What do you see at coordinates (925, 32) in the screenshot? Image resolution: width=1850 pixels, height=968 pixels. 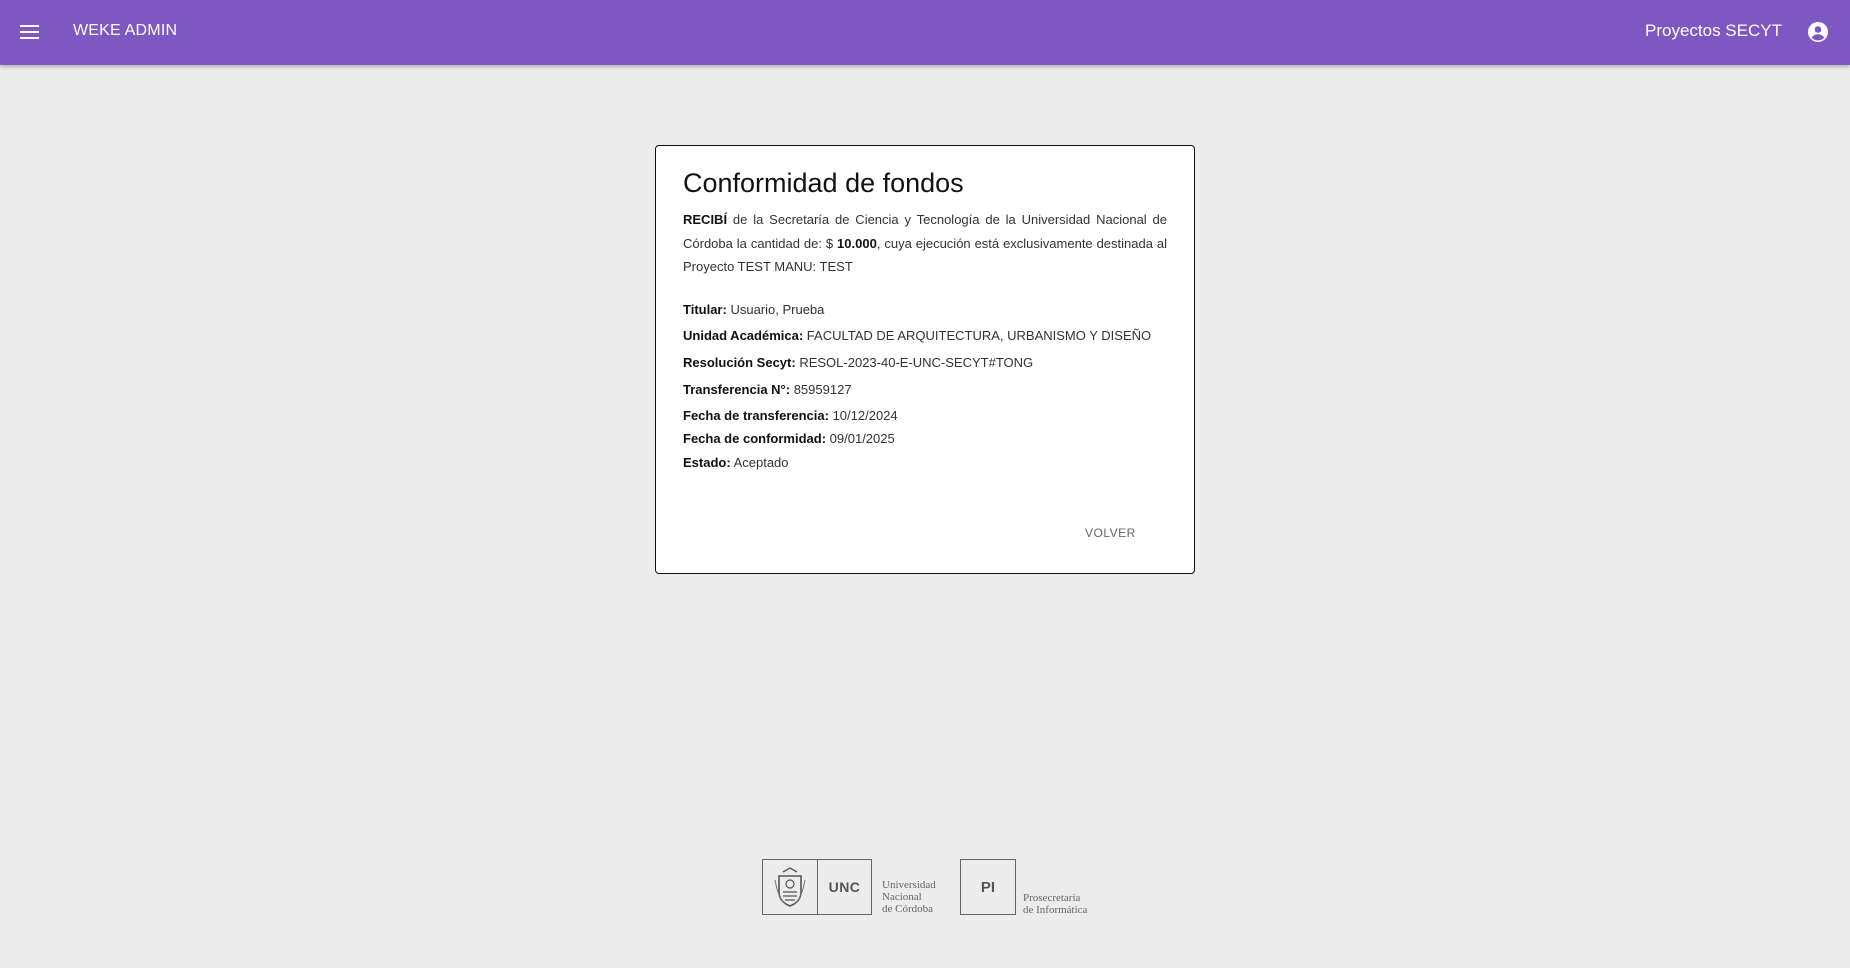 I see `top-app-bar: WEKE ADMIN Proyectos SECYT` at bounding box center [925, 32].